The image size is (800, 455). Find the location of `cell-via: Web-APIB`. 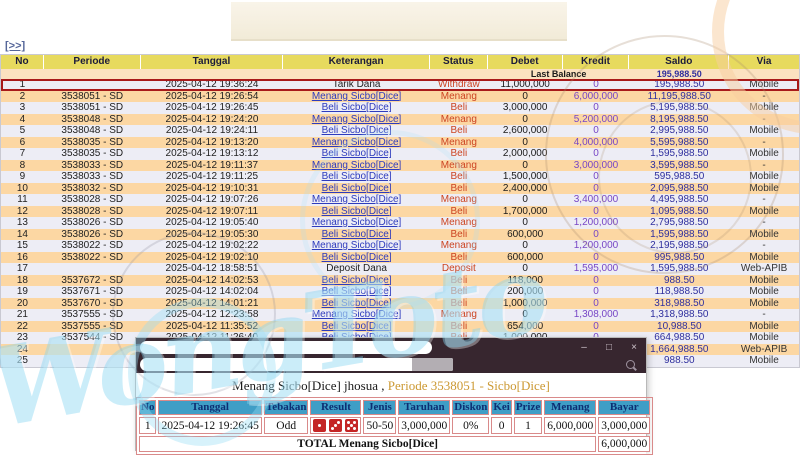

cell-via: Web-APIB is located at coordinates (764, 268).